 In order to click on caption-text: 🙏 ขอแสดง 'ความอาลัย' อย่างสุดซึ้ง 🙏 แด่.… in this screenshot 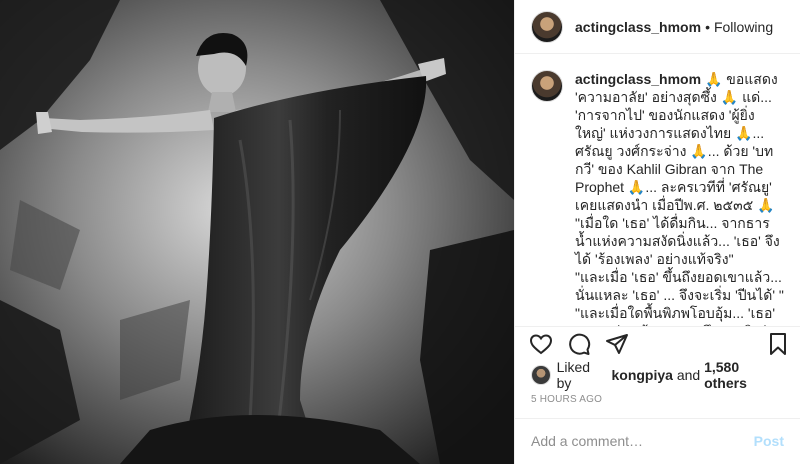, I will do `click(679, 198)`.